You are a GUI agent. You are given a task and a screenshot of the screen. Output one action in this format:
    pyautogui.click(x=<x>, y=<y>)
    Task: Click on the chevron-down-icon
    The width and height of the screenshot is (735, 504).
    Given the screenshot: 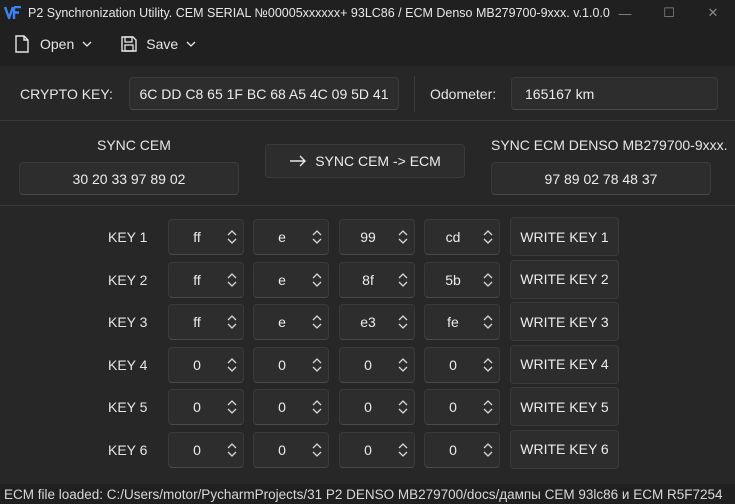 What is the action you would take?
    pyautogui.click(x=87, y=44)
    